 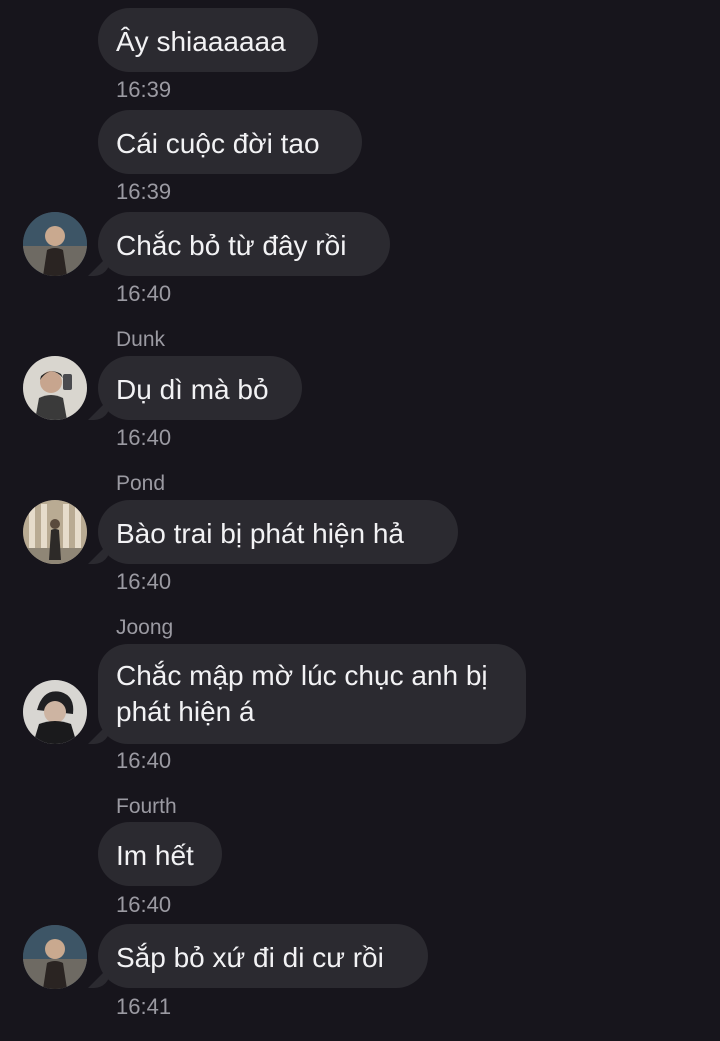 I want to click on sender-name: Fourth, so click(x=146, y=806).